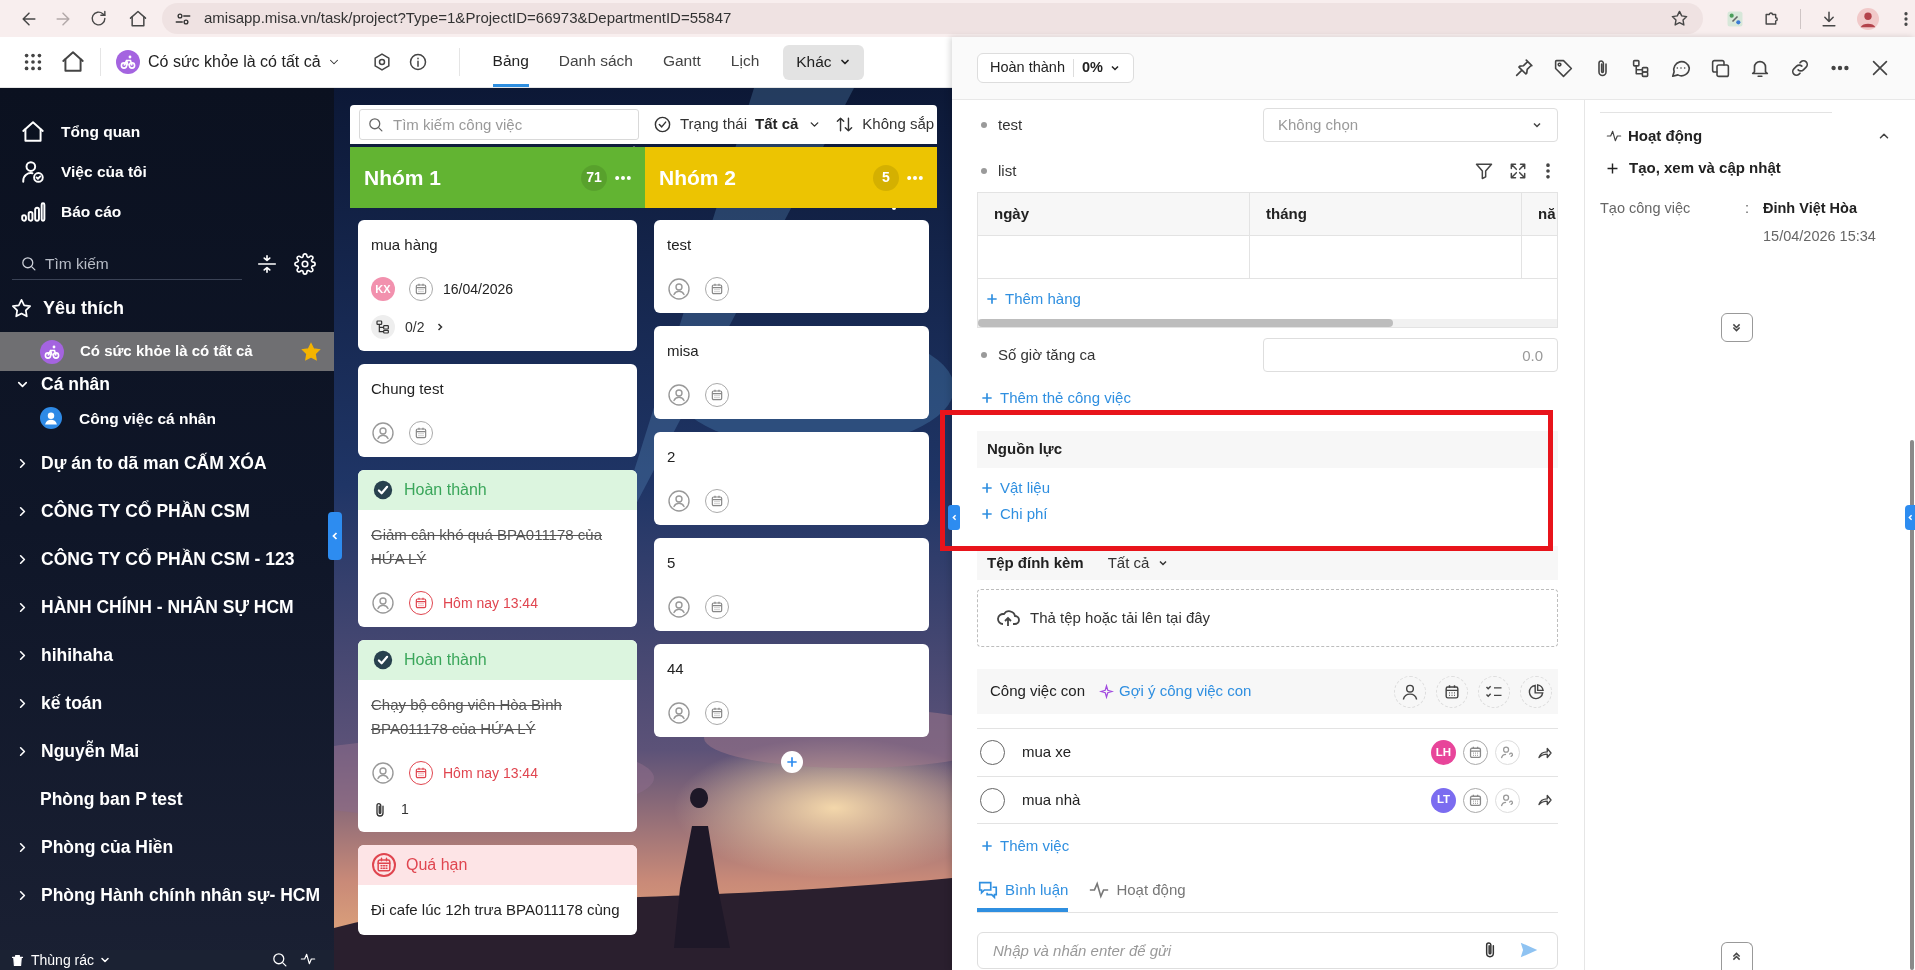 The width and height of the screenshot is (1915, 970). Describe the element at coordinates (74, 751) in the screenshot. I see `sidebar-group: Nguyễn Mai` at that location.